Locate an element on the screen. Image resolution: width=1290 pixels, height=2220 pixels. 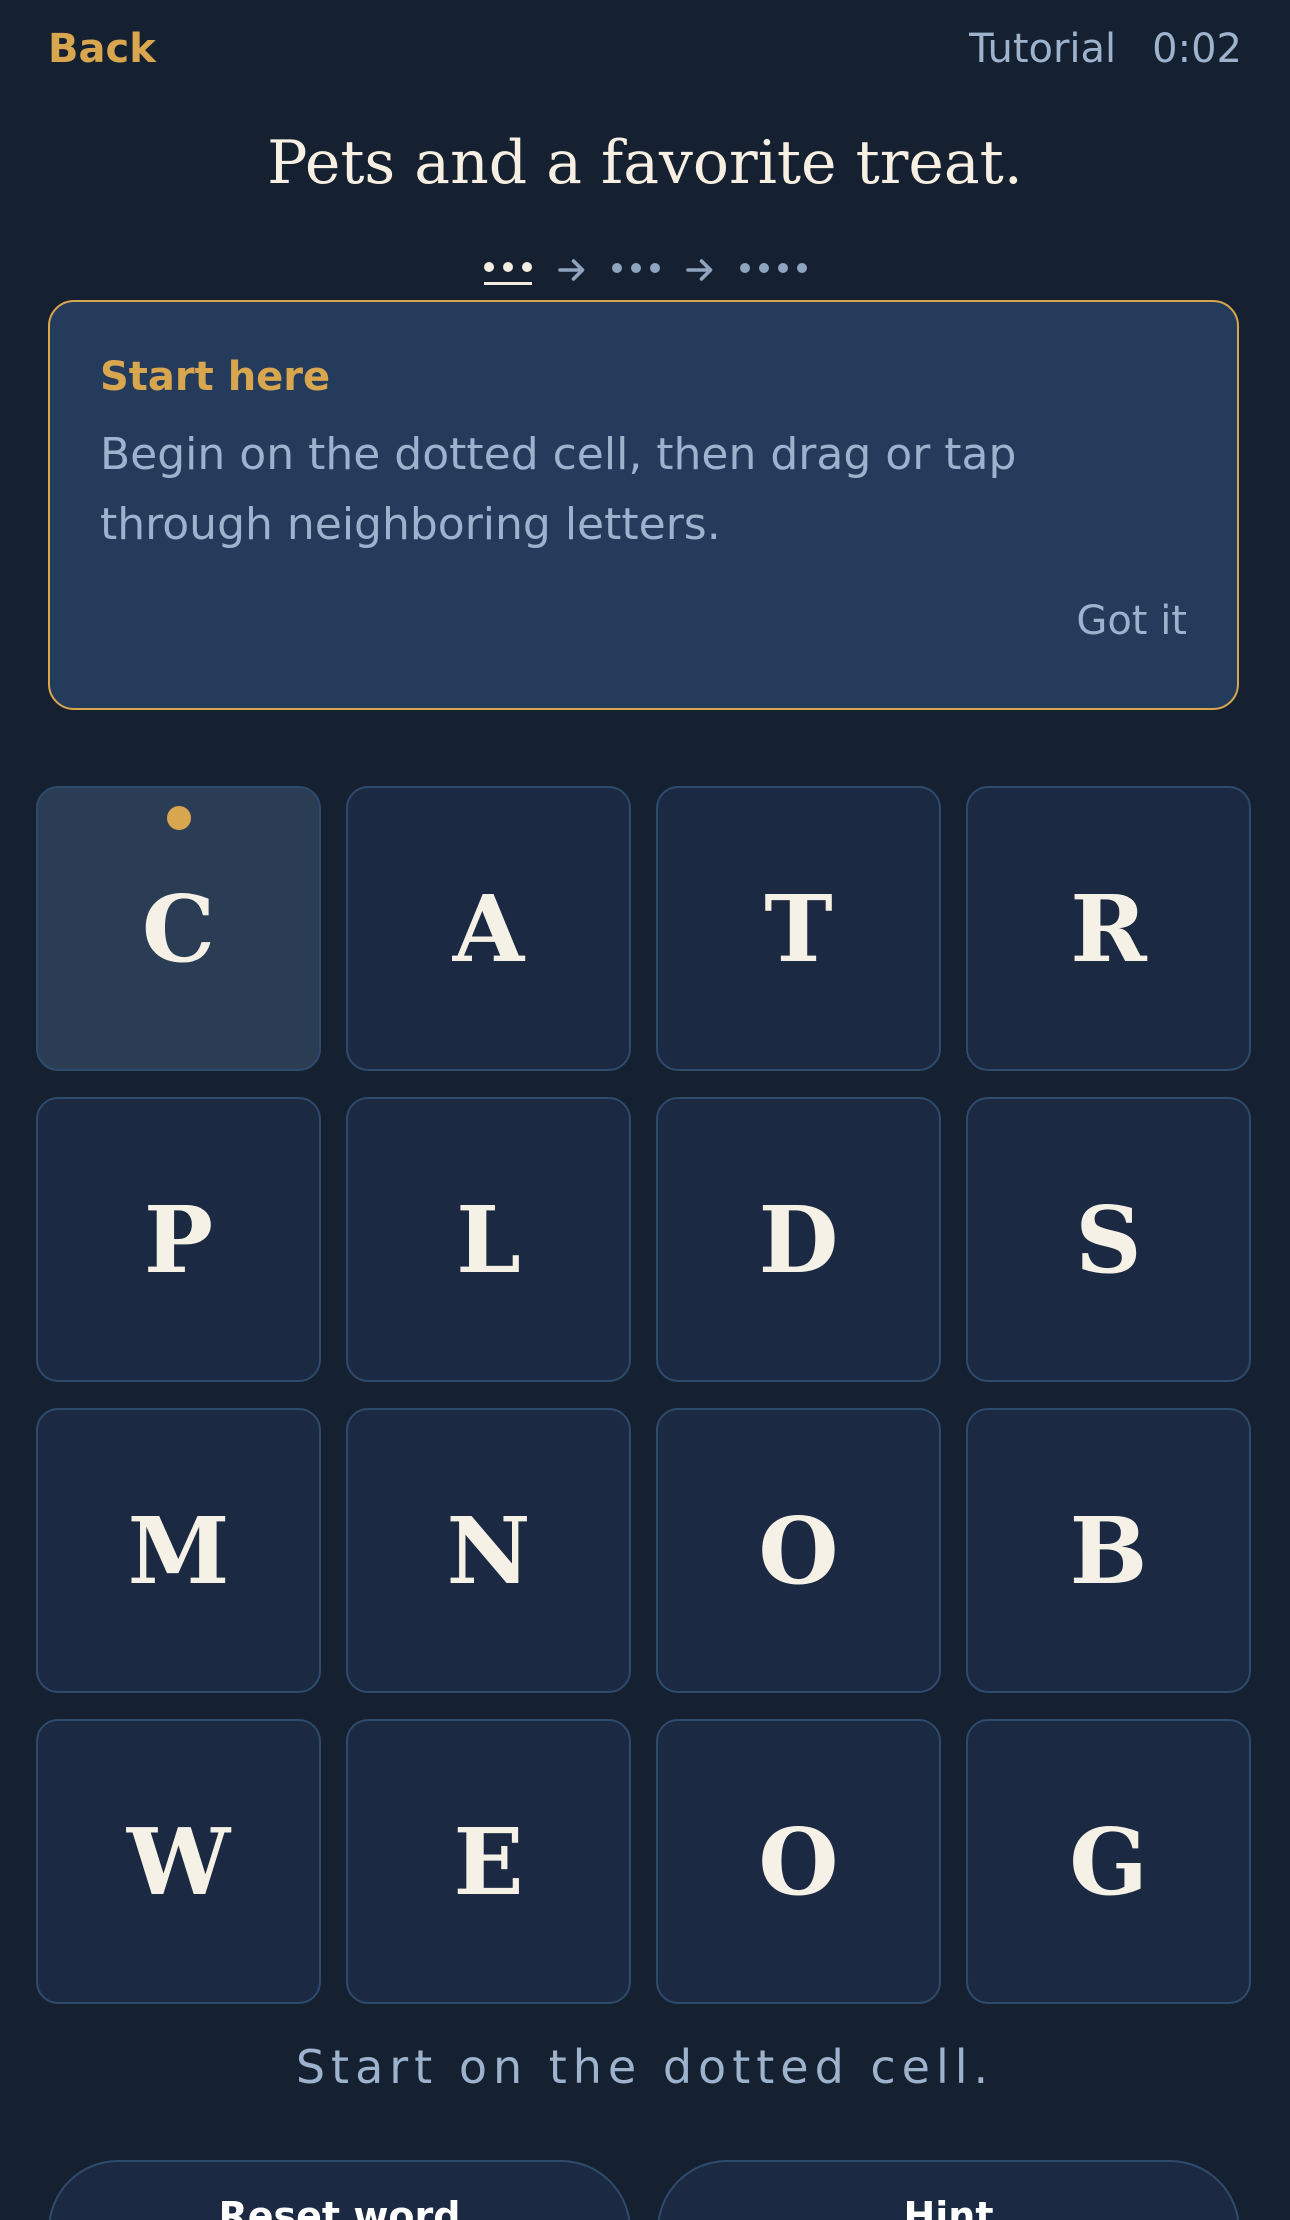
letter-label: A is located at coordinates (488, 928).